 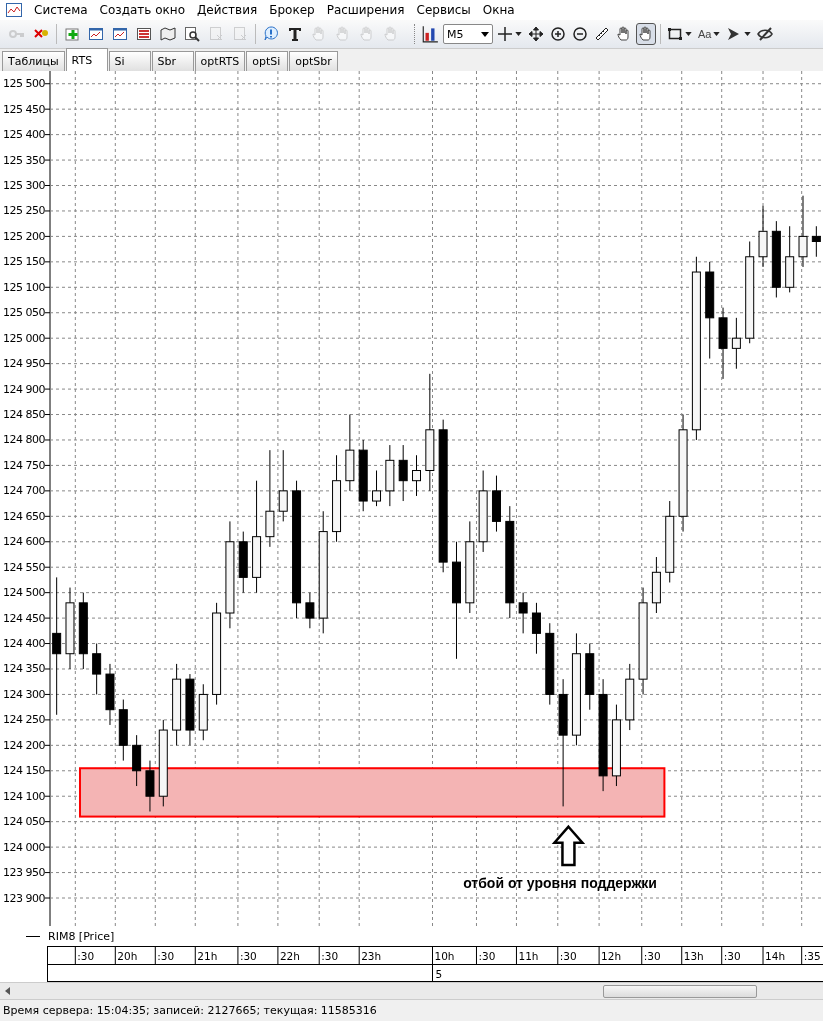 What do you see at coordinates (24, 745) in the screenshot?
I see `price-label: 124 200` at bounding box center [24, 745].